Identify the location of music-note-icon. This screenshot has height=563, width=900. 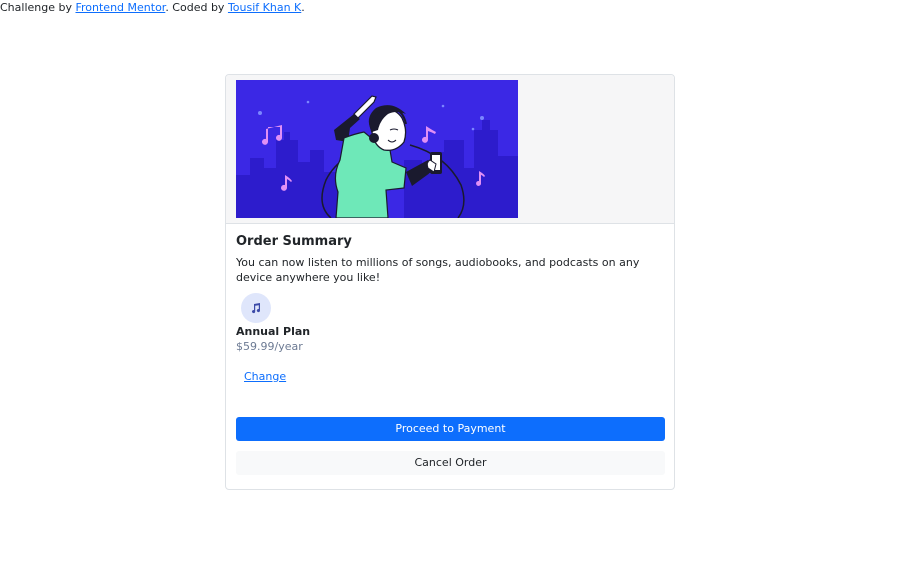
(256, 308).